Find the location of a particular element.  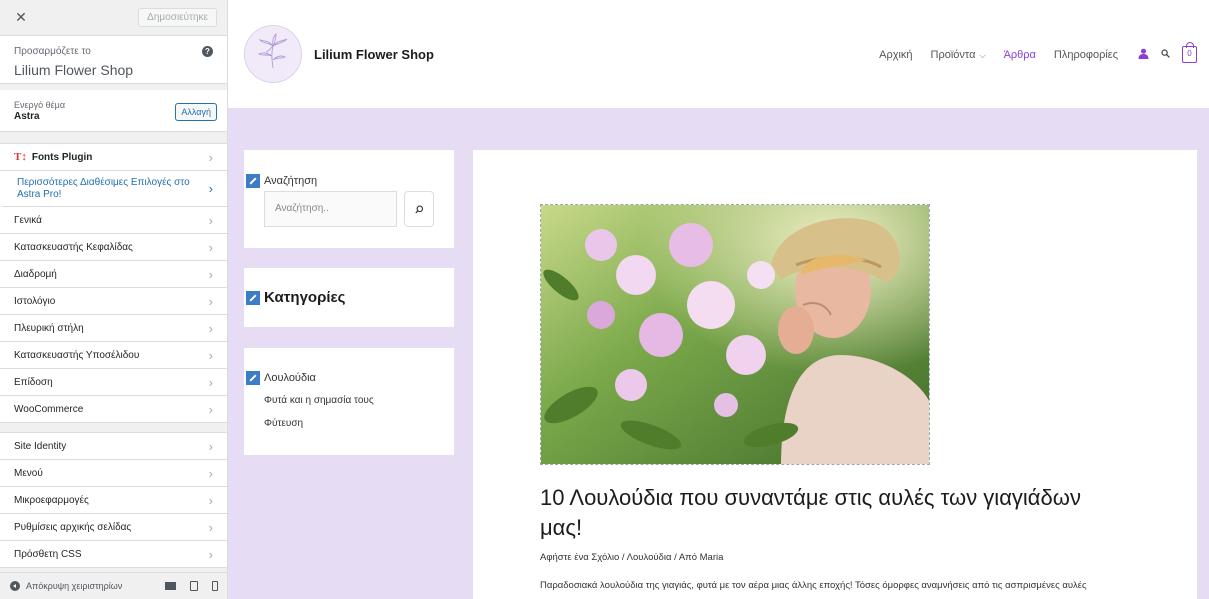

search-widget: Αναζήτηση Αναζήτηση.. is located at coordinates (349, 199).